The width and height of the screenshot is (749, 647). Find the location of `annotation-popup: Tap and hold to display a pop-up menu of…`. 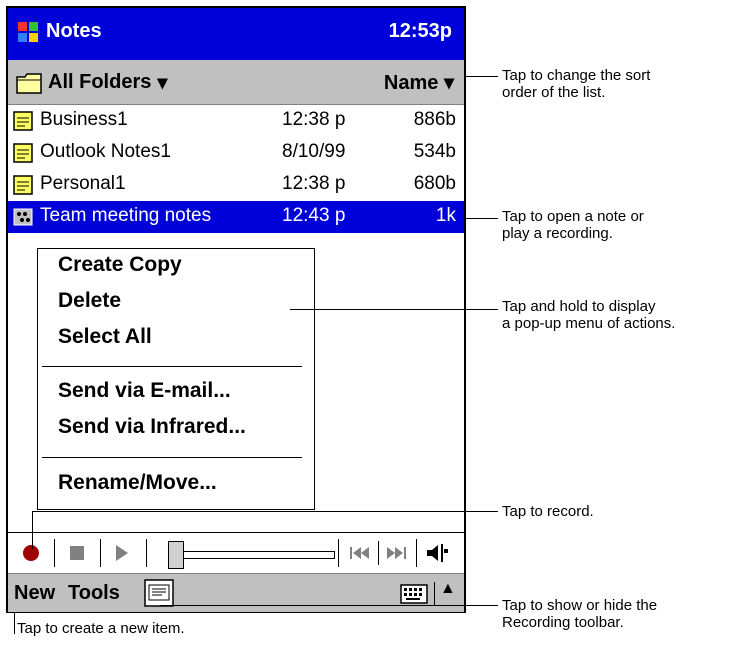

annotation-popup: Tap and hold to display a pop-up menu of… is located at coordinates (589, 315).